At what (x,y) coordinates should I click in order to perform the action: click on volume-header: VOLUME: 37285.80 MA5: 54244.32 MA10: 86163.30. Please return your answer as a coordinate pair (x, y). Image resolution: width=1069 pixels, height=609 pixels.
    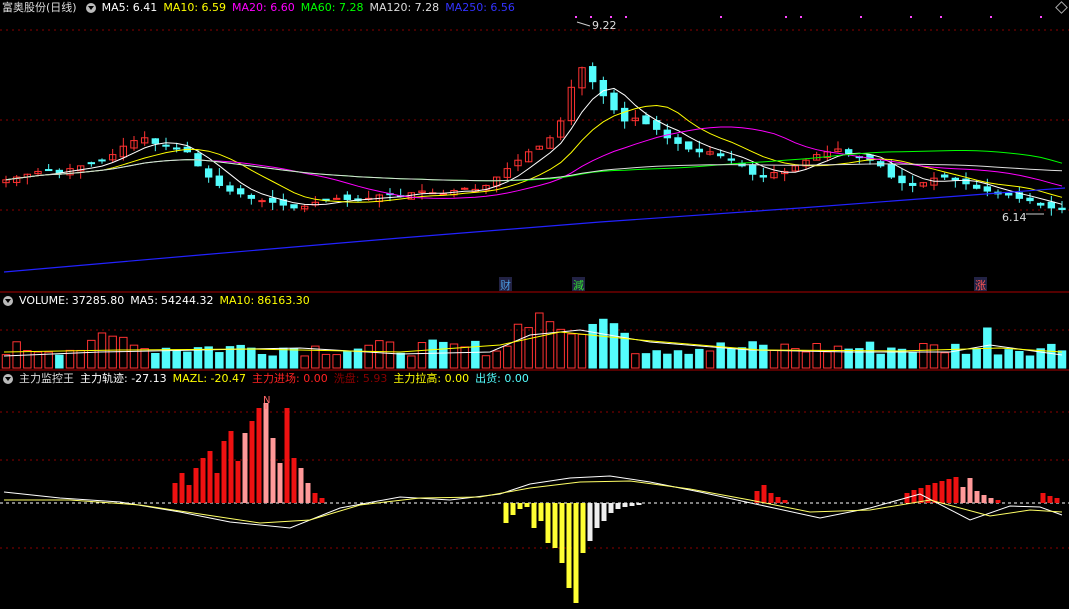
    Looking at the image, I should click on (158, 301).